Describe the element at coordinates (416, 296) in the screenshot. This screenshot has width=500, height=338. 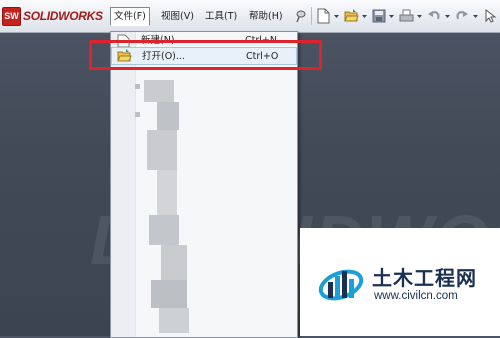
I see `watermark-url: www.civilcn.com` at that location.